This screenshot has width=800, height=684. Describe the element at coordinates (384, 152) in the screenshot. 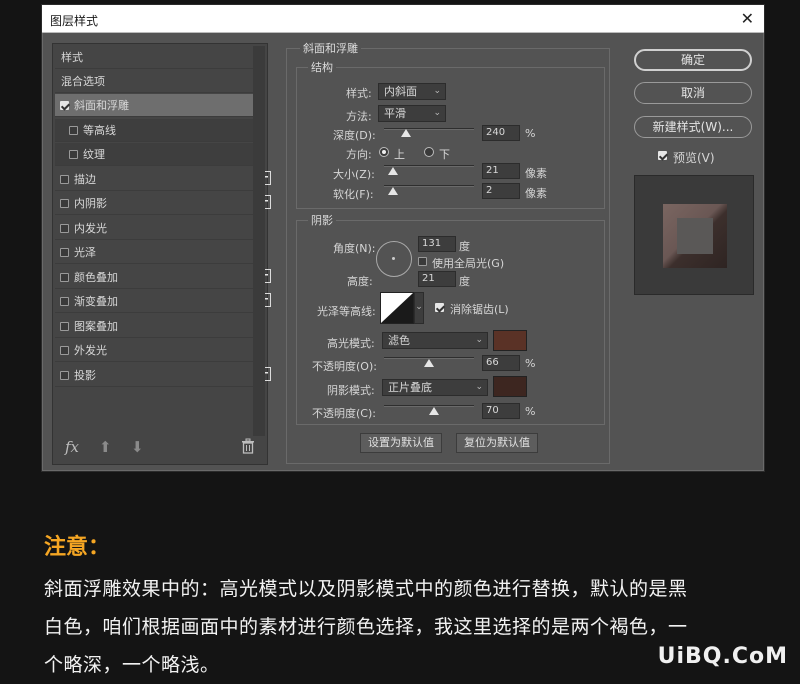

I see `direction-up-radio` at that location.